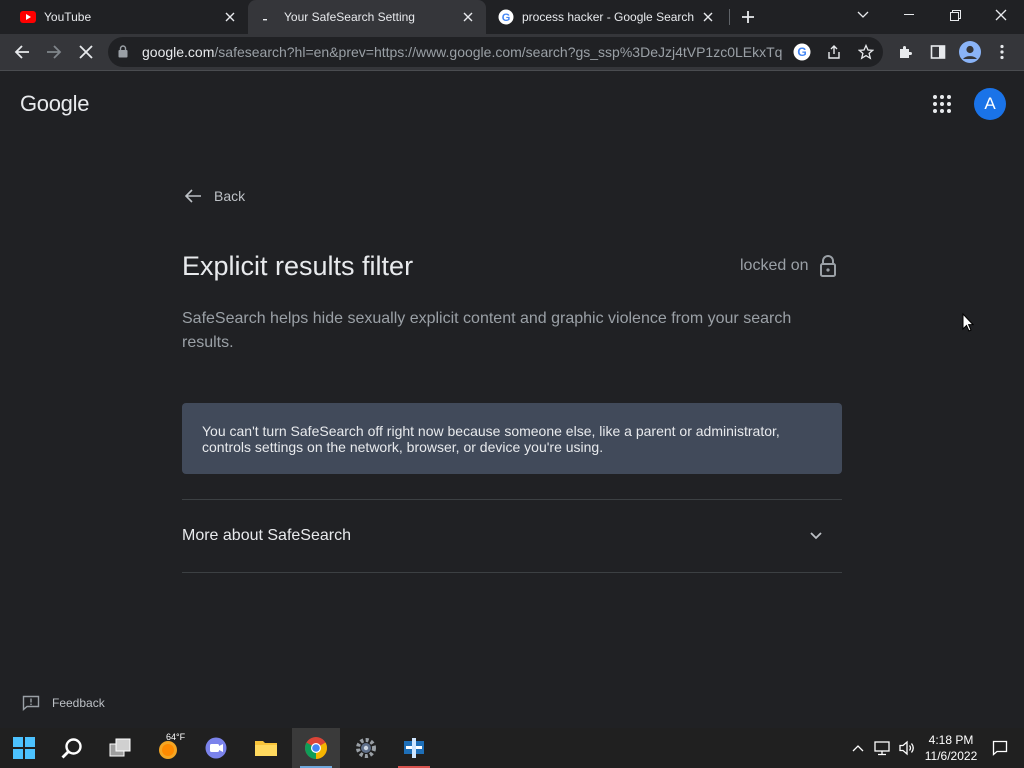 Image resolution: width=1024 pixels, height=768 pixels. I want to click on stop-loading-button, so click(86, 52).